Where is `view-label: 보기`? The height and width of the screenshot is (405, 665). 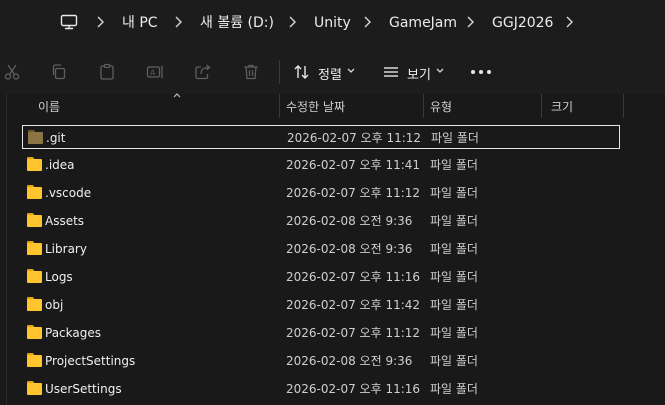
view-label: 보기 is located at coordinates (419, 75).